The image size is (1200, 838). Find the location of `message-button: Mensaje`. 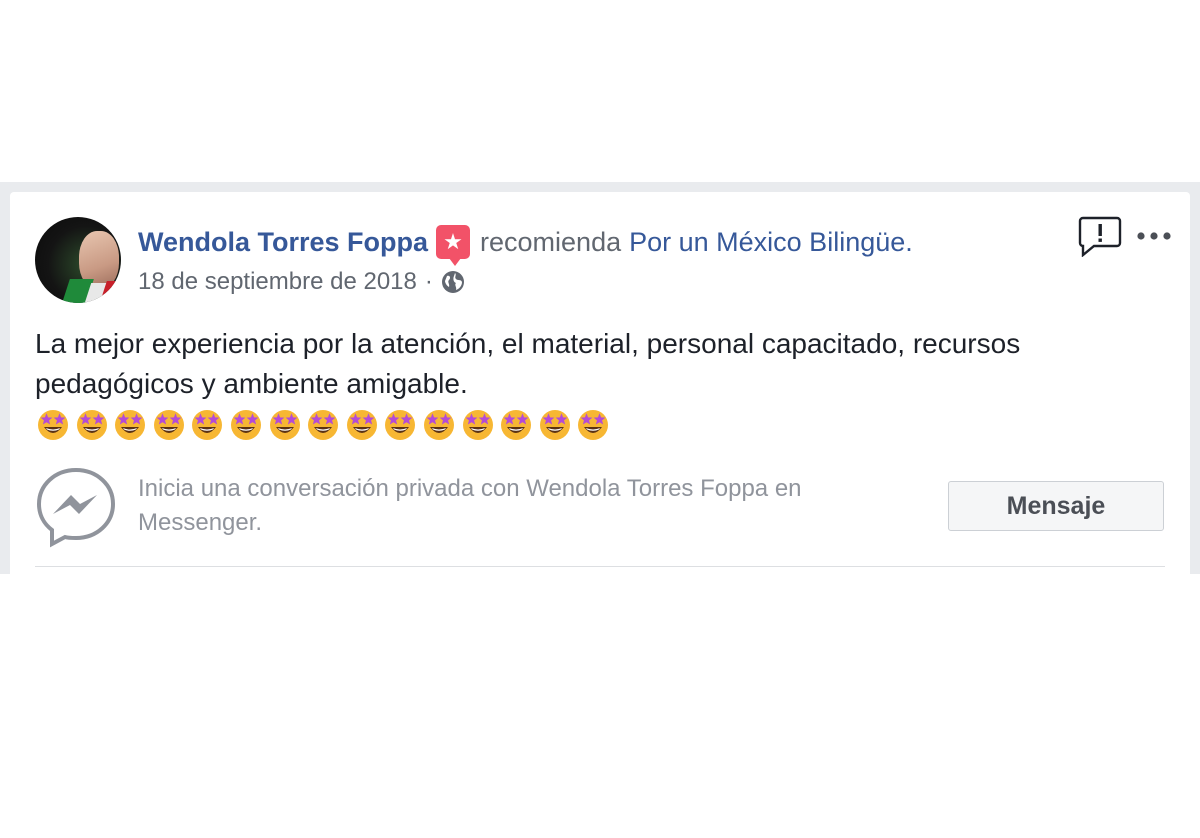

message-button: Mensaje is located at coordinates (1056, 506).